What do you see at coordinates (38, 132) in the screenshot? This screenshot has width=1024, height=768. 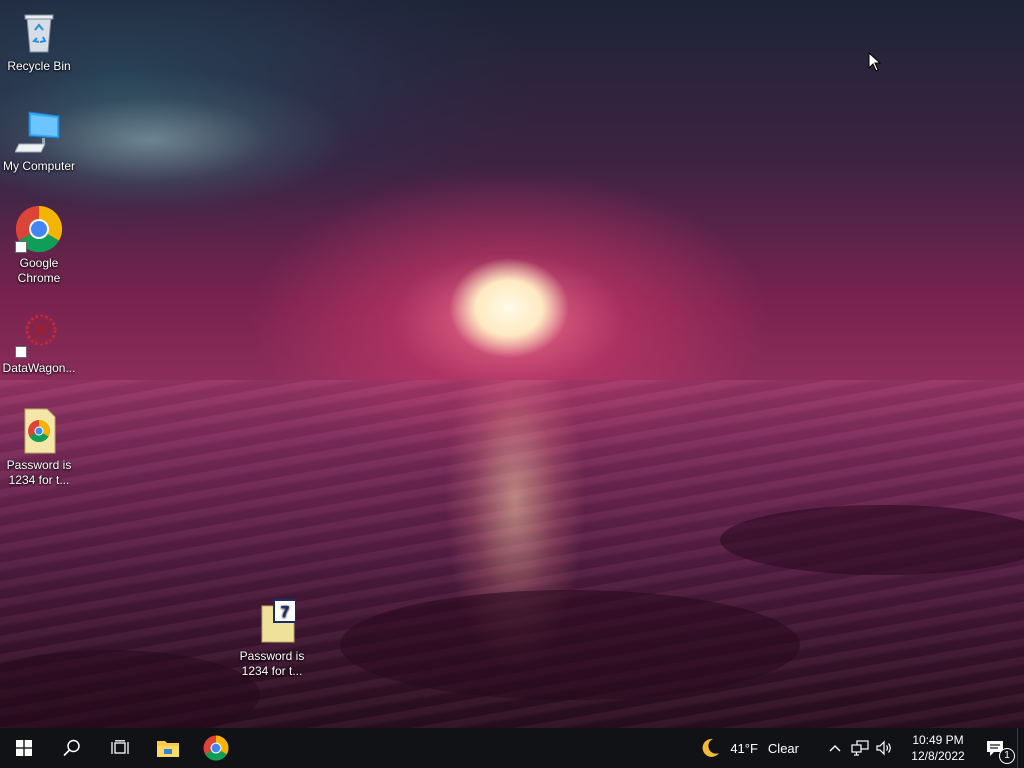 I see `computer-monitor-icon` at bounding box center [38, 132].